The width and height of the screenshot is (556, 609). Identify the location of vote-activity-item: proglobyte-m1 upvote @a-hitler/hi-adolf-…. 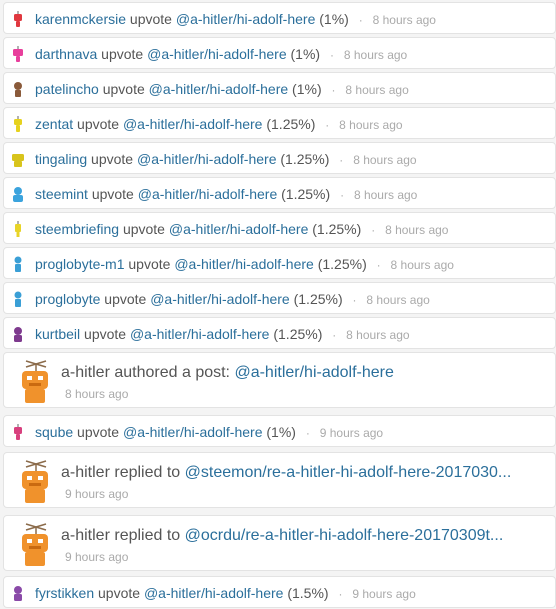
(279, 263).